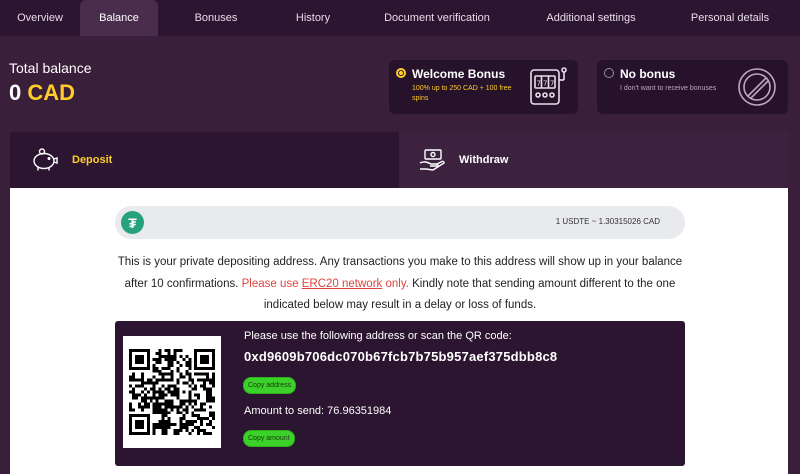  I want to click on no-bonus-option: No bonus I don't want to receive bonuses, so click(692, 87).